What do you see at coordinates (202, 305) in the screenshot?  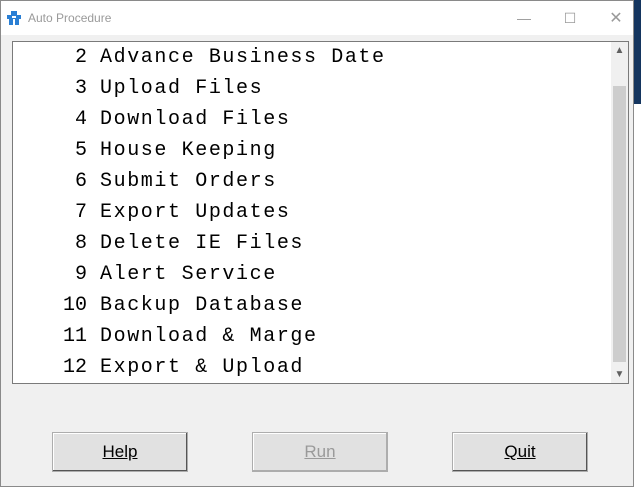 I see `list-item-label: Backup Database` at bounding box center [202, 305].